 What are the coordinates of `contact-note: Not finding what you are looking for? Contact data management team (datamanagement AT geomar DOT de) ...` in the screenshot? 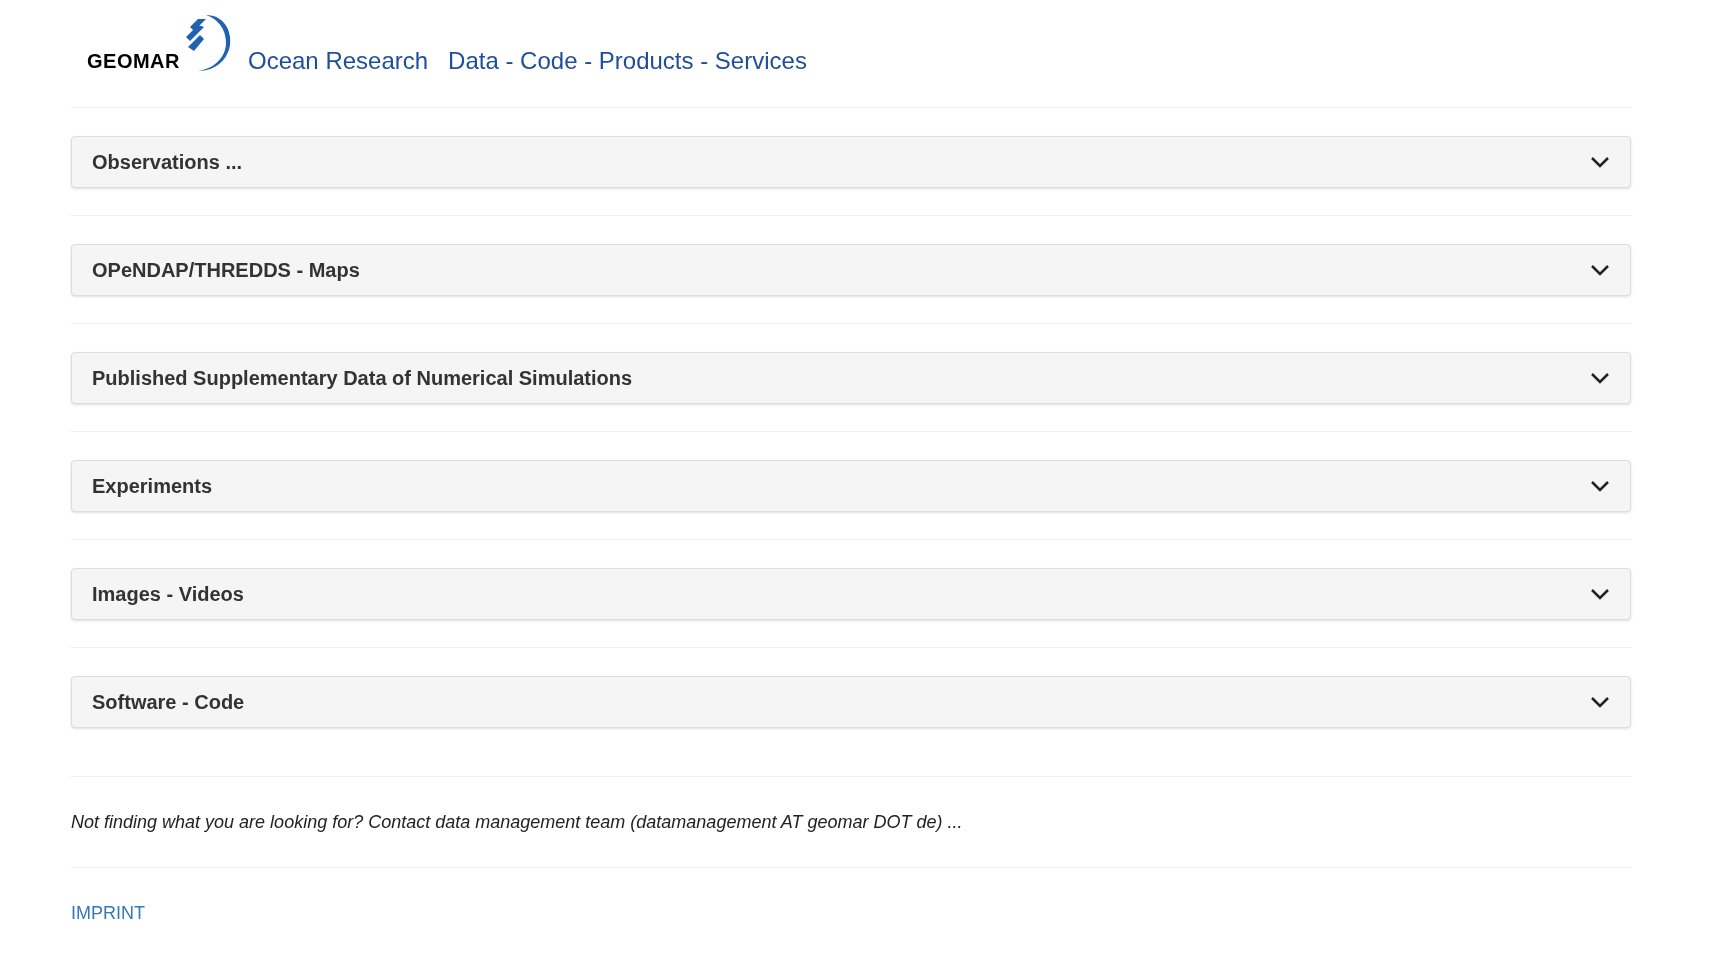 It's located at (517, 822).